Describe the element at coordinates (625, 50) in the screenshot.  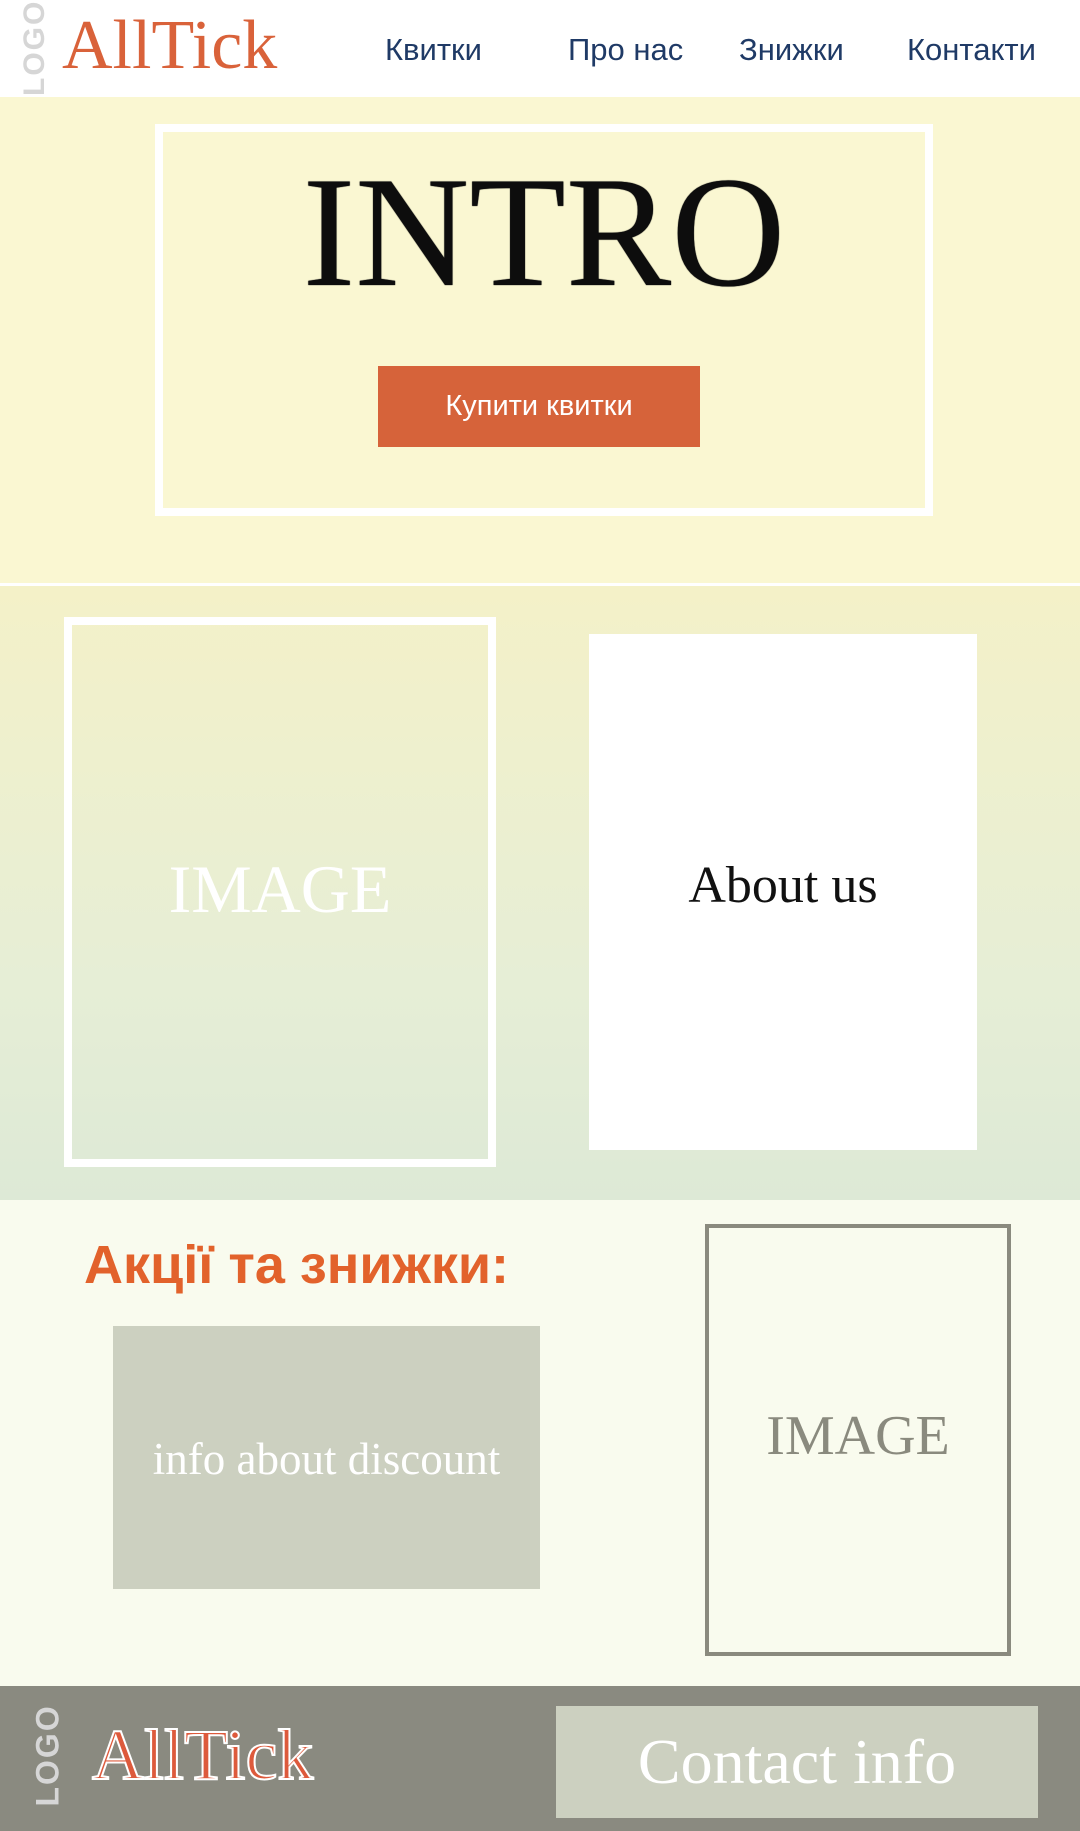
I see `nav-item-about: Про нас` at that location.